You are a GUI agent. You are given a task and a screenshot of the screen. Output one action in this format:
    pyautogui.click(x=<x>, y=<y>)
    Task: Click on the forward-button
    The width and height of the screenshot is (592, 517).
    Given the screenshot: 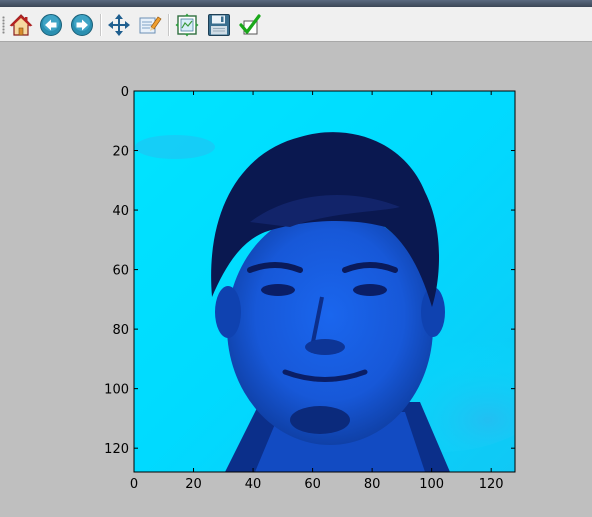 What is the action you would take?
    pyautogui.click(x=82, y=25)
    